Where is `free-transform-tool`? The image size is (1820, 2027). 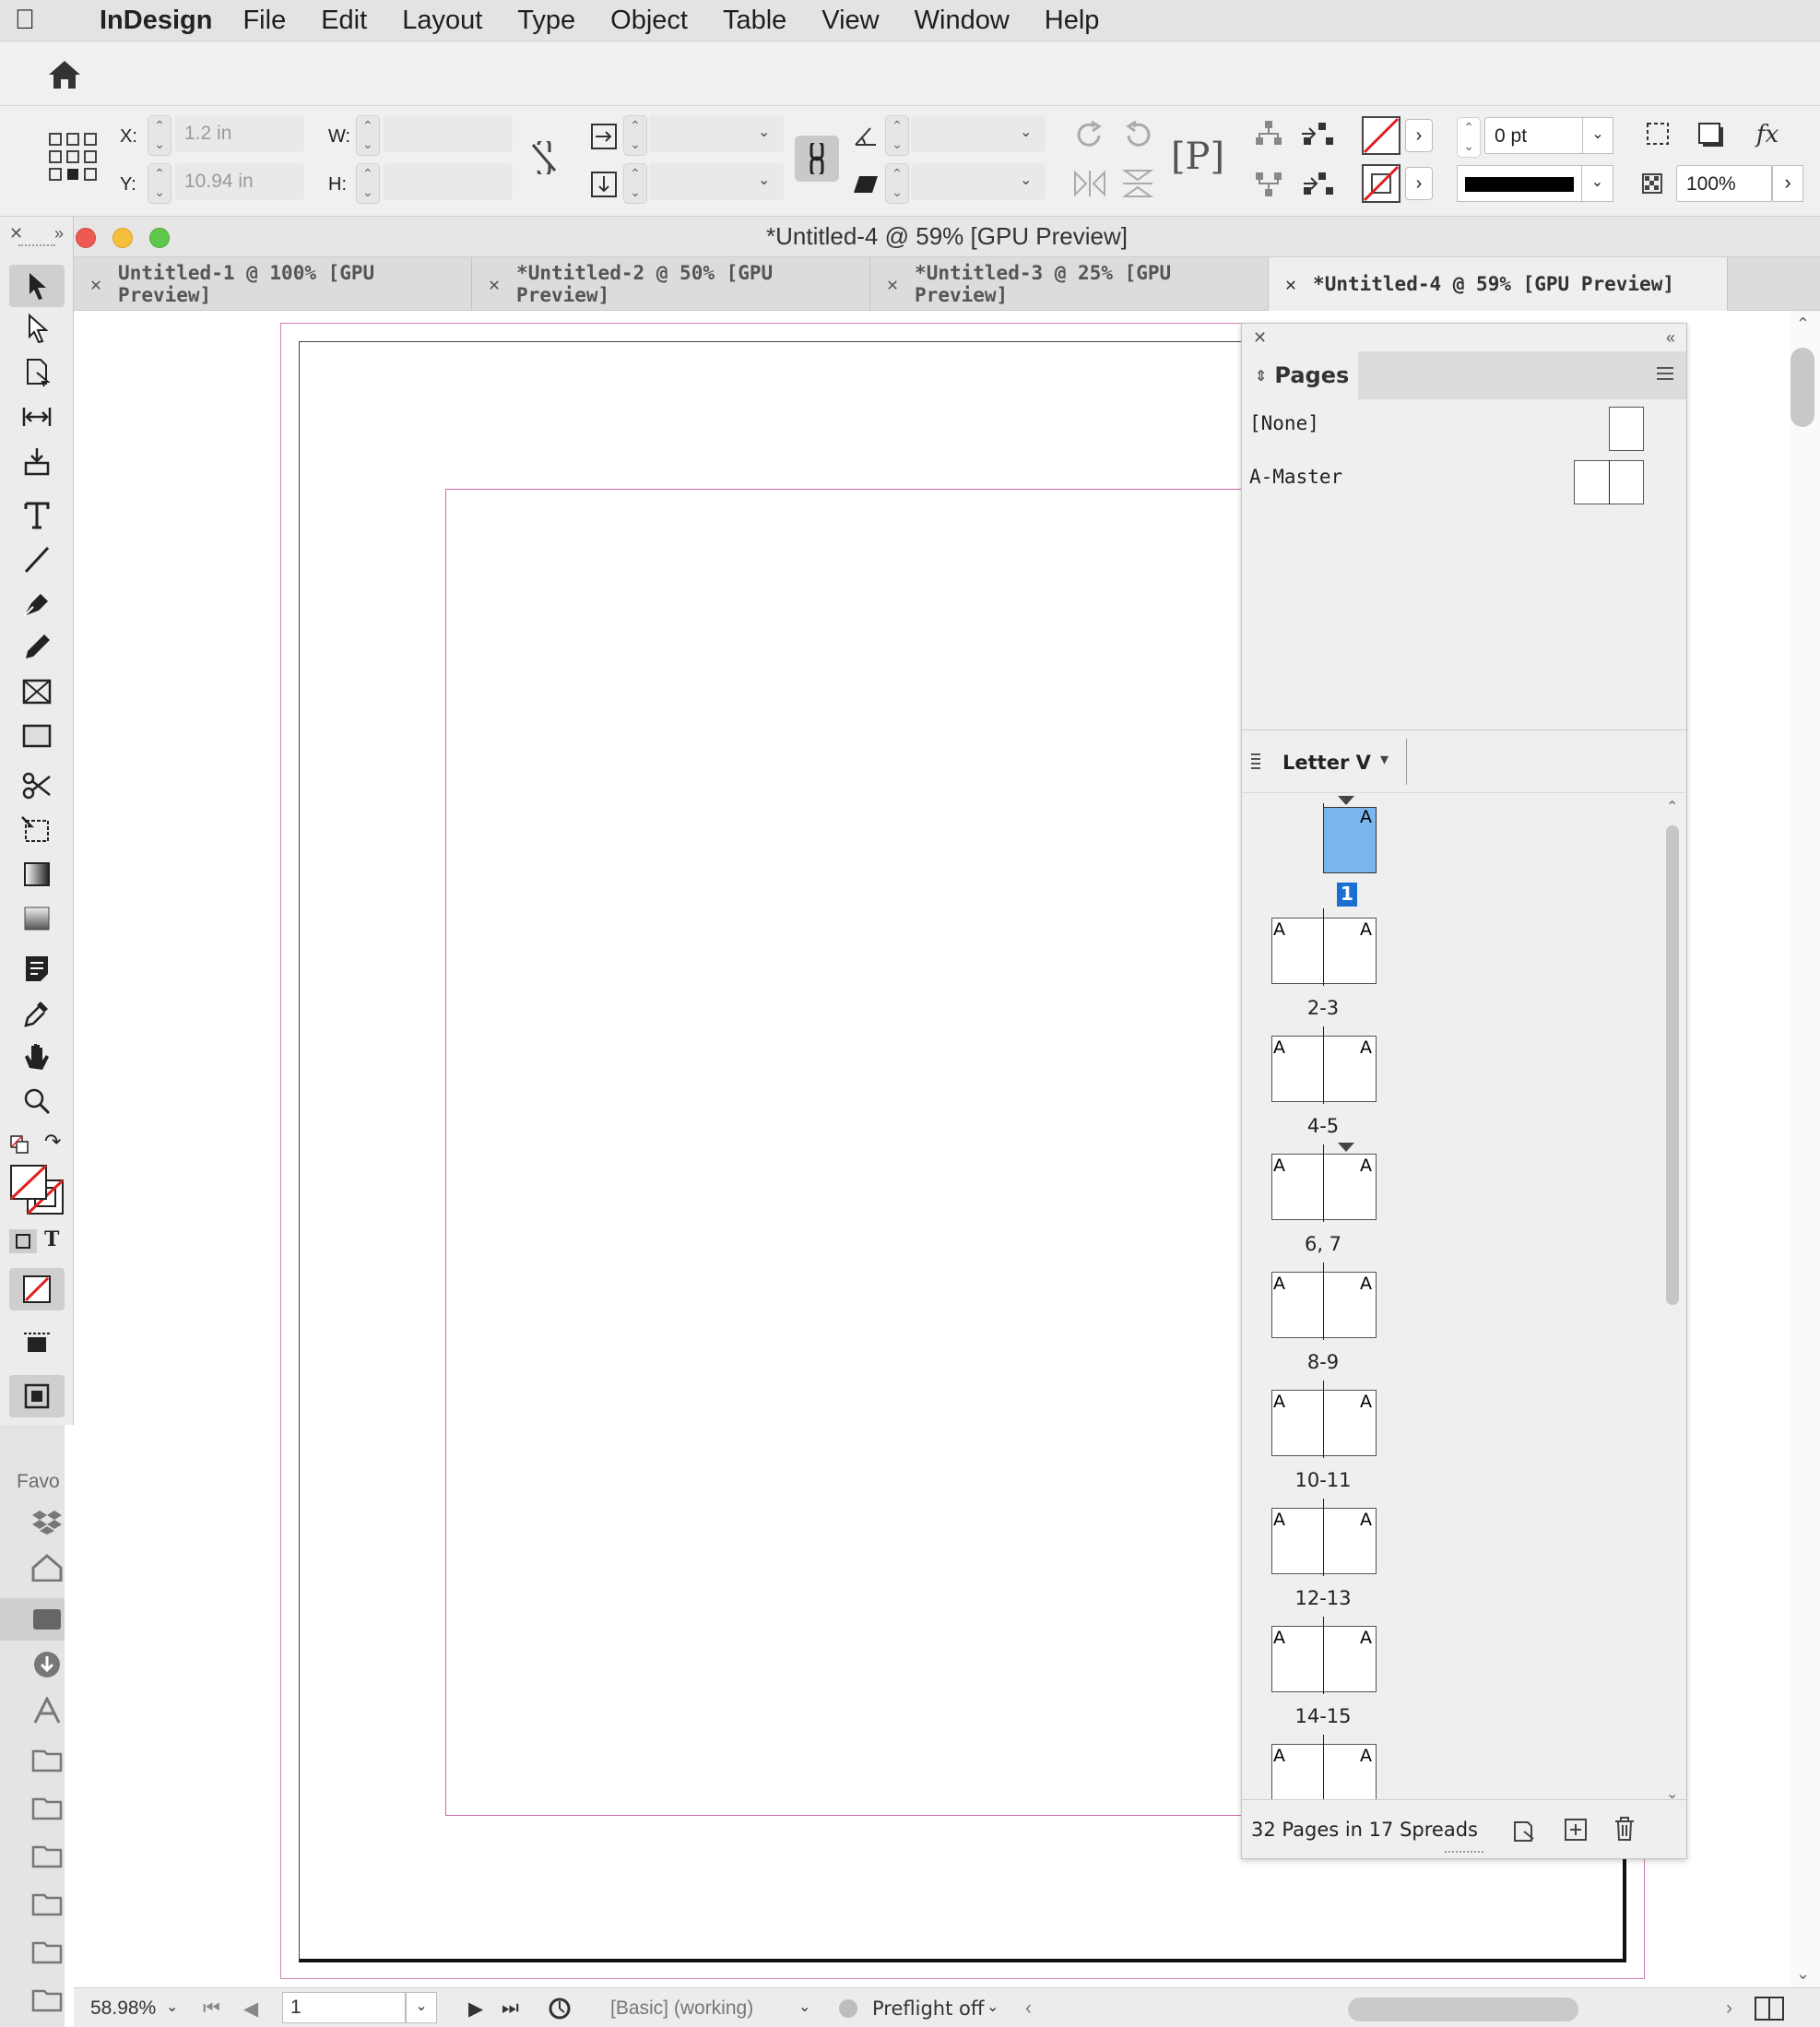 free-transform-tool is located at coordinates (37, 830).